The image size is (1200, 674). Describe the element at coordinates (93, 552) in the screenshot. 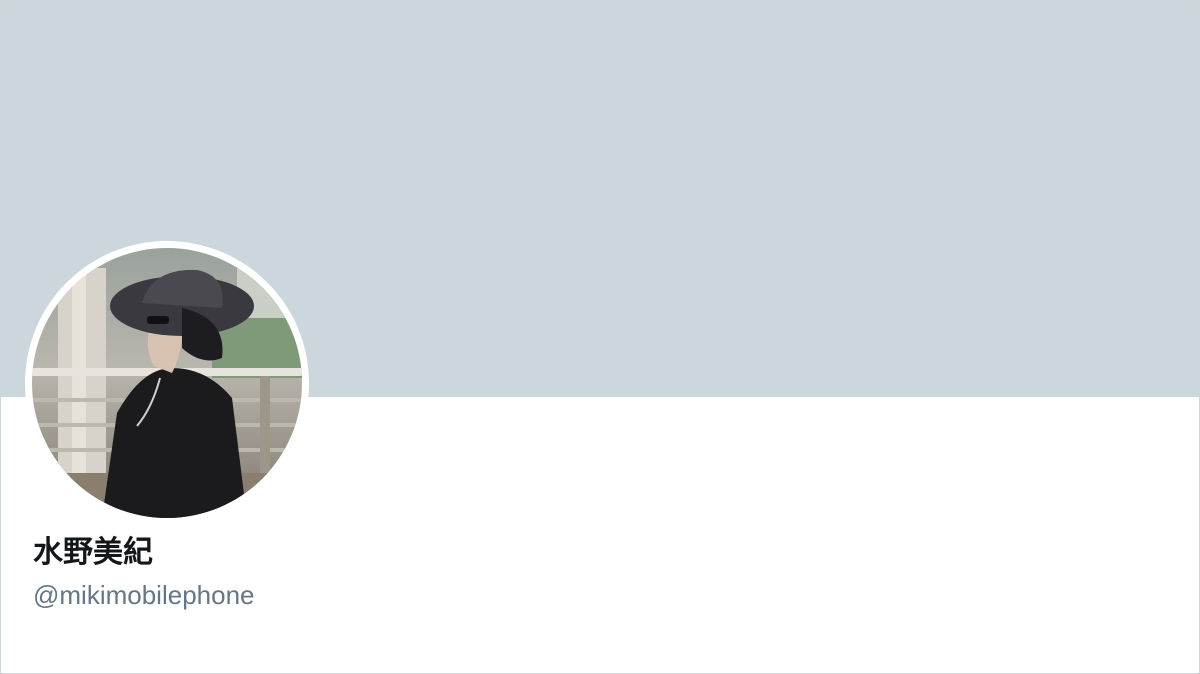

I see `profile-display-name: 水野美紀` at that location.